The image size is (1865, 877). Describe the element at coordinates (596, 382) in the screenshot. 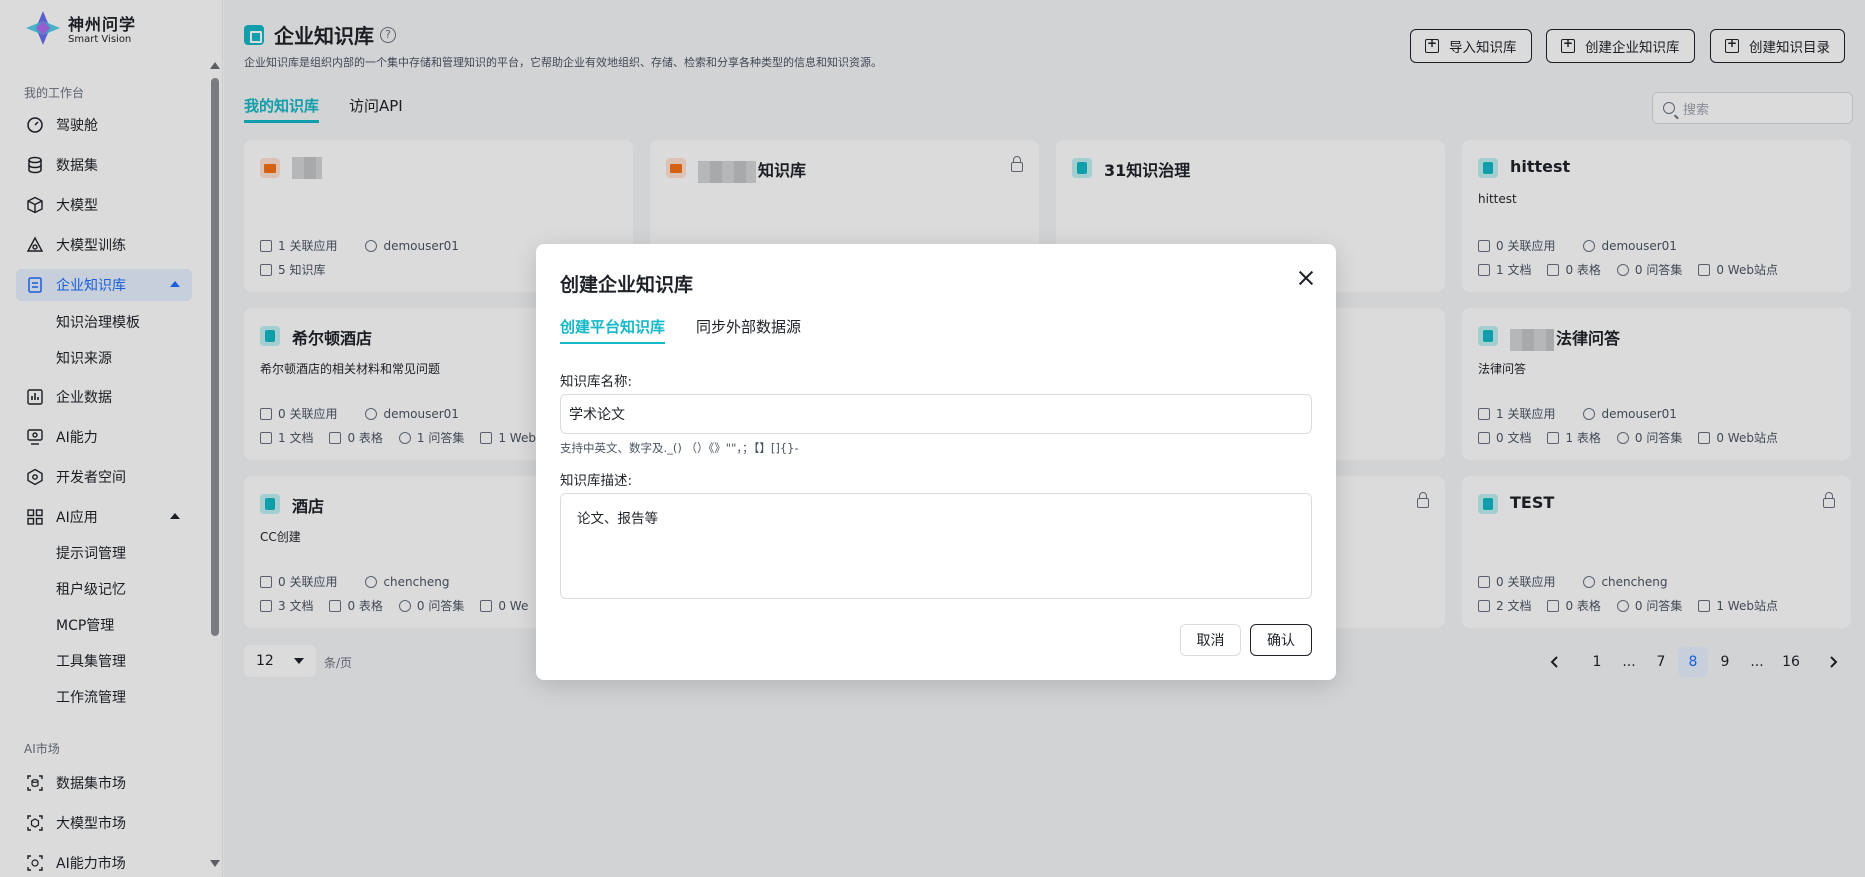

I see `kb-name-label: 知识库名称:` at that location.